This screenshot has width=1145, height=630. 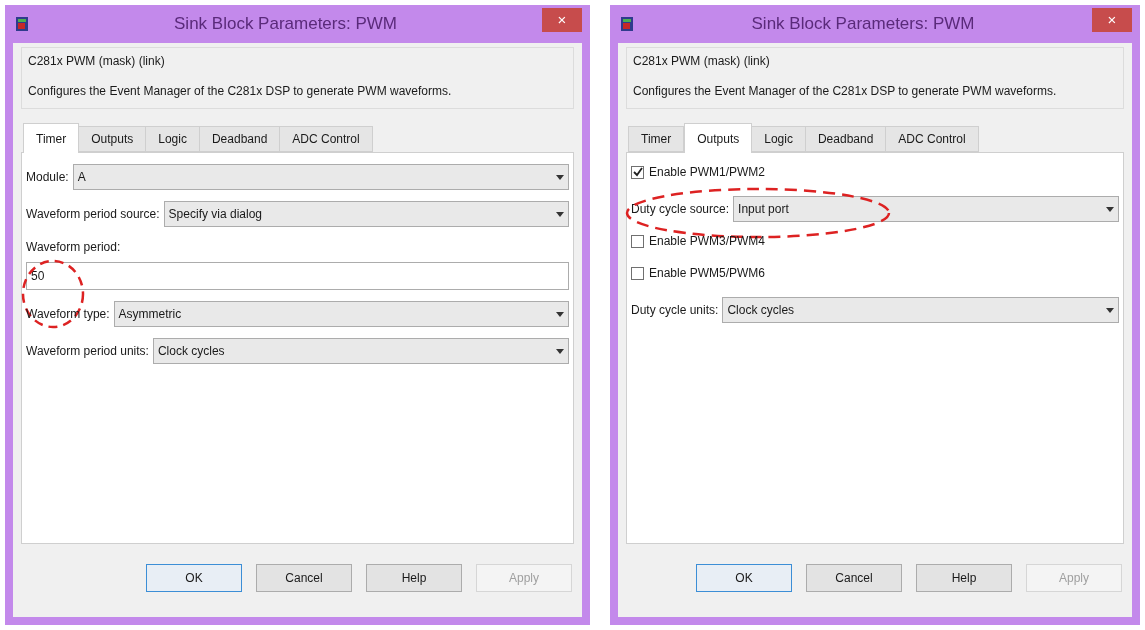 What do you see at coordinates (707, 172) in the screenshot?
I see `checkbox-label: Enable PWM1/PWM2` at bounding box center [707, 172].